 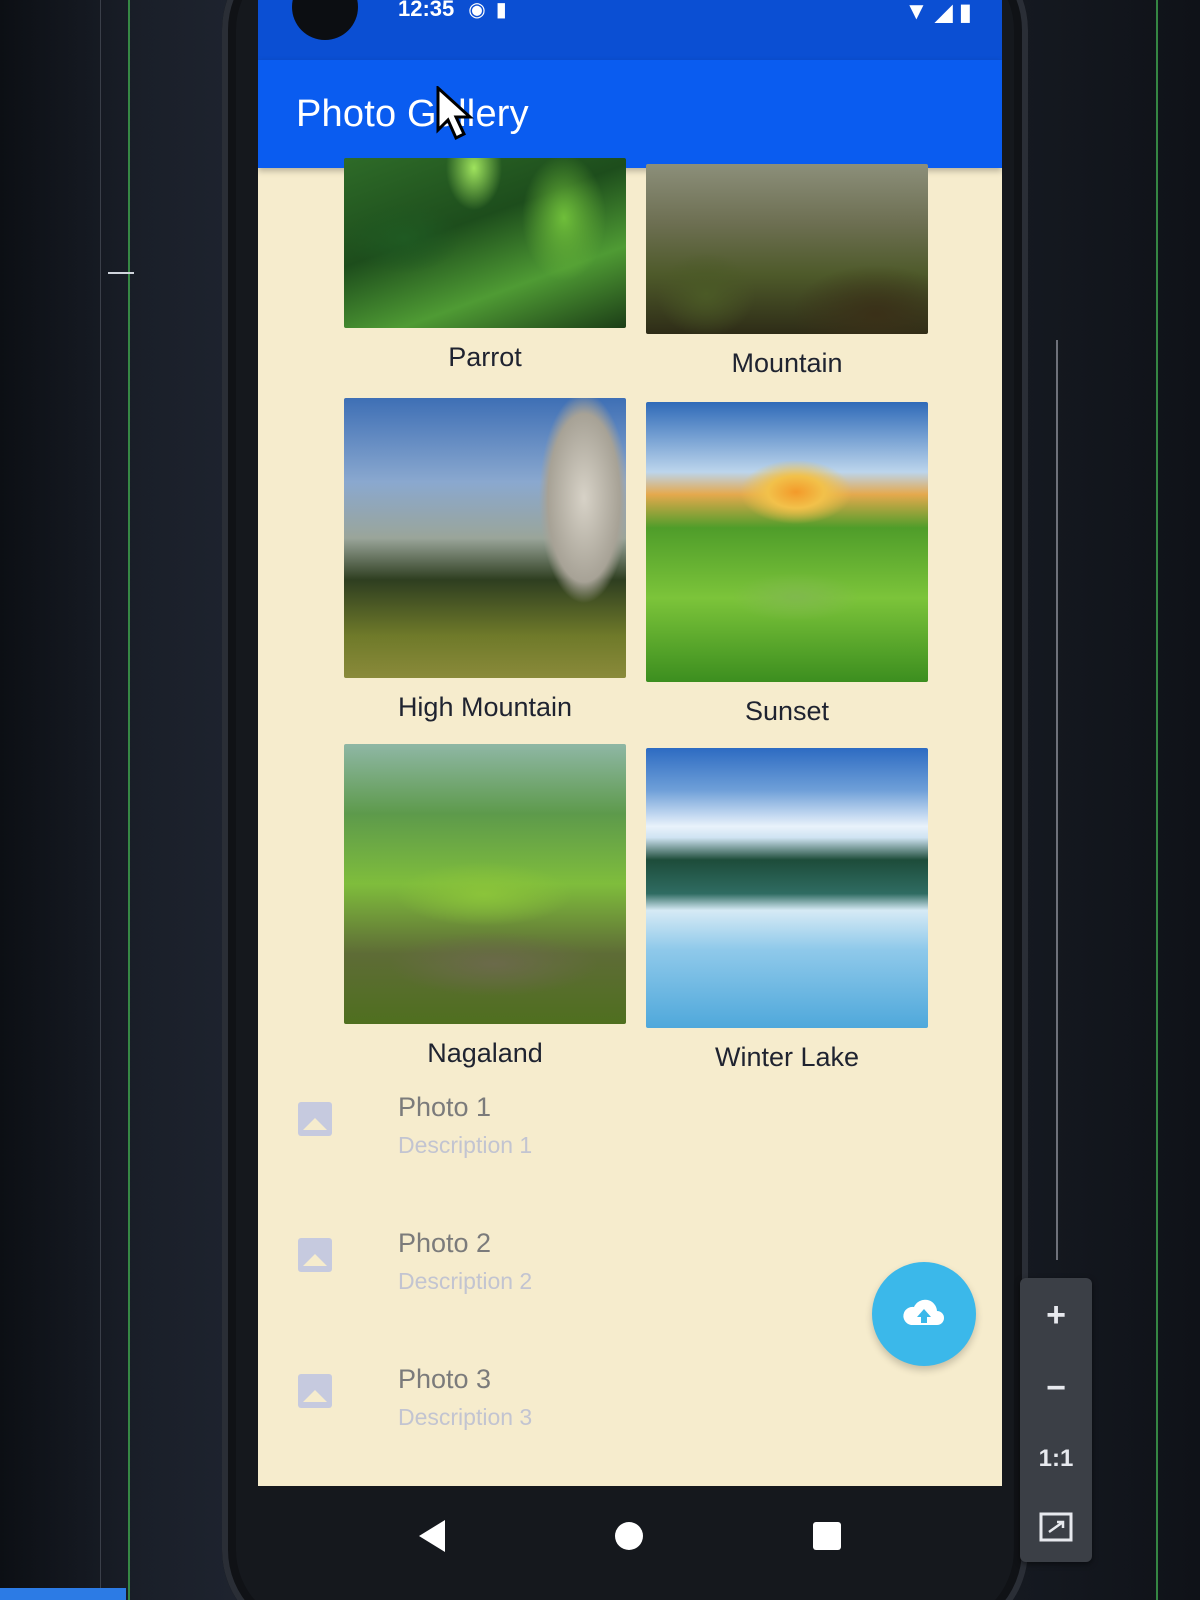 I want to click on zoom-reset-button: 1:1, so click(x=1056, y=1459).